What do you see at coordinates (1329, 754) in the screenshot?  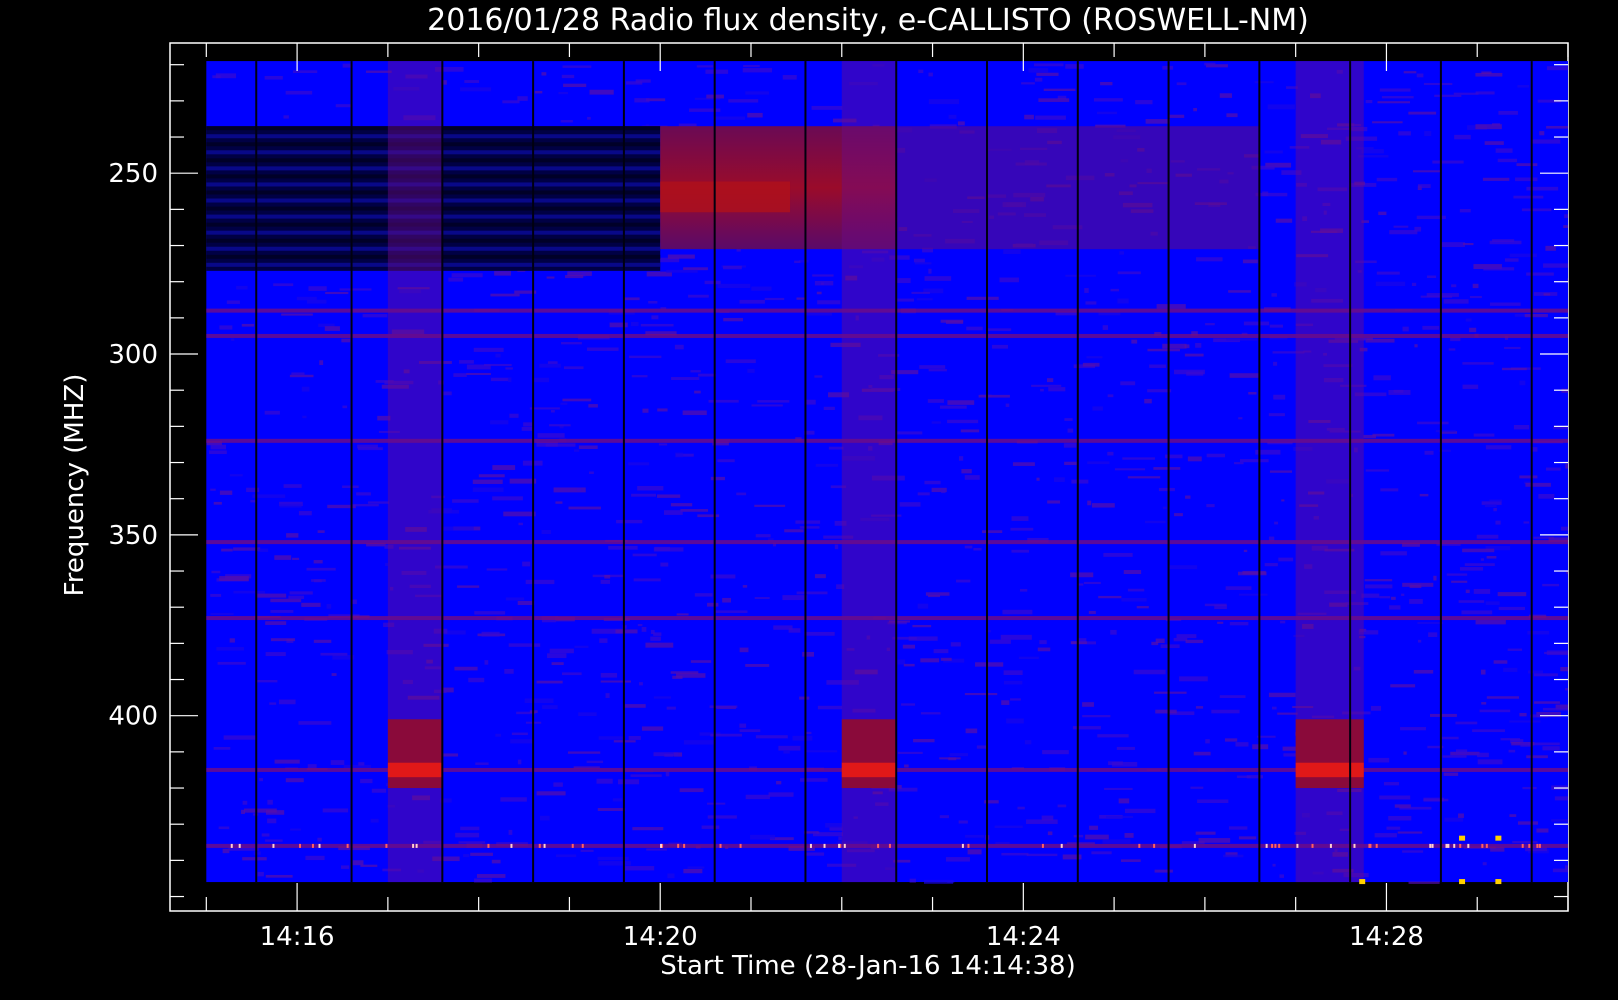 I see `interference-block` at bounding box center [1329, 754].